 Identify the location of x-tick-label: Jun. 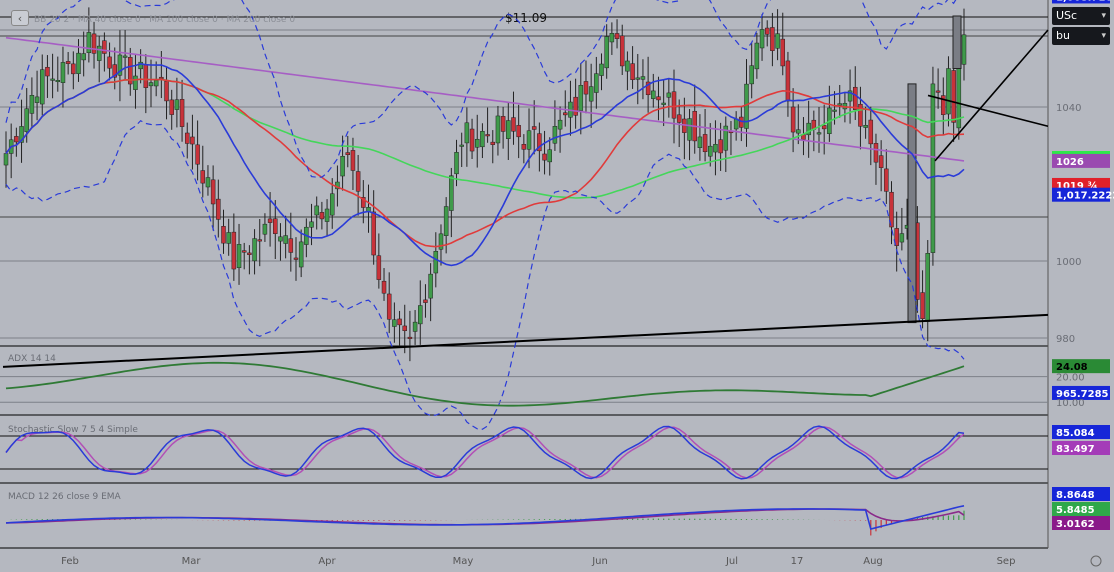
(599, 561).